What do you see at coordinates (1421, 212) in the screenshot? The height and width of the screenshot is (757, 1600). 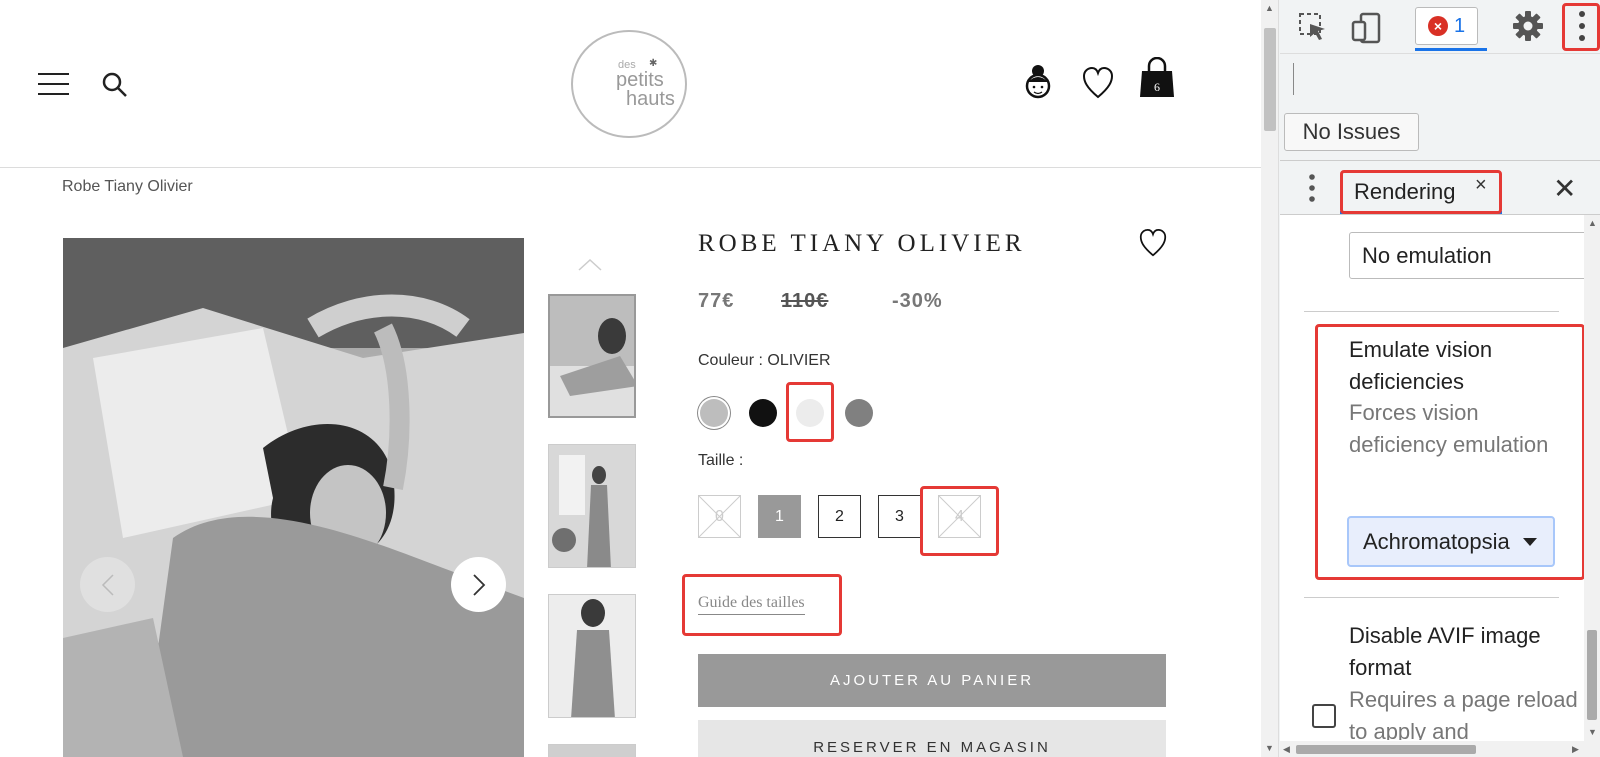 I see `active-tab-underline` at bounding box center [1421, 212].